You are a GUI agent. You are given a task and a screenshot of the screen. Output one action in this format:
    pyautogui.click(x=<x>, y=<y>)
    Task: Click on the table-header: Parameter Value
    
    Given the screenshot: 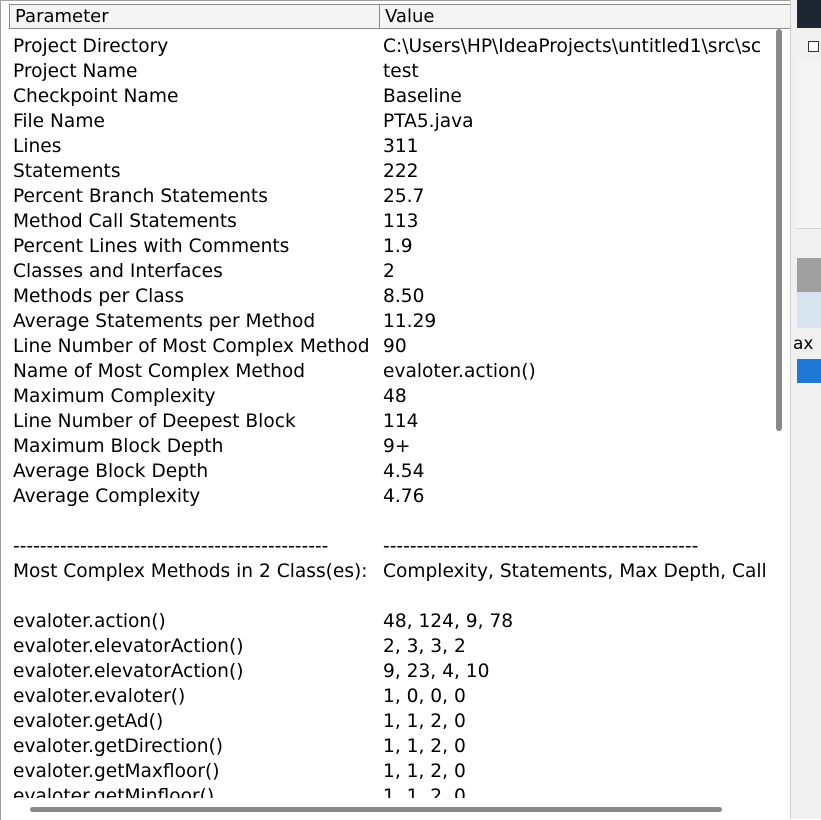 What is the action you would take?
    pyautogui.click(x=400, y=16)
    